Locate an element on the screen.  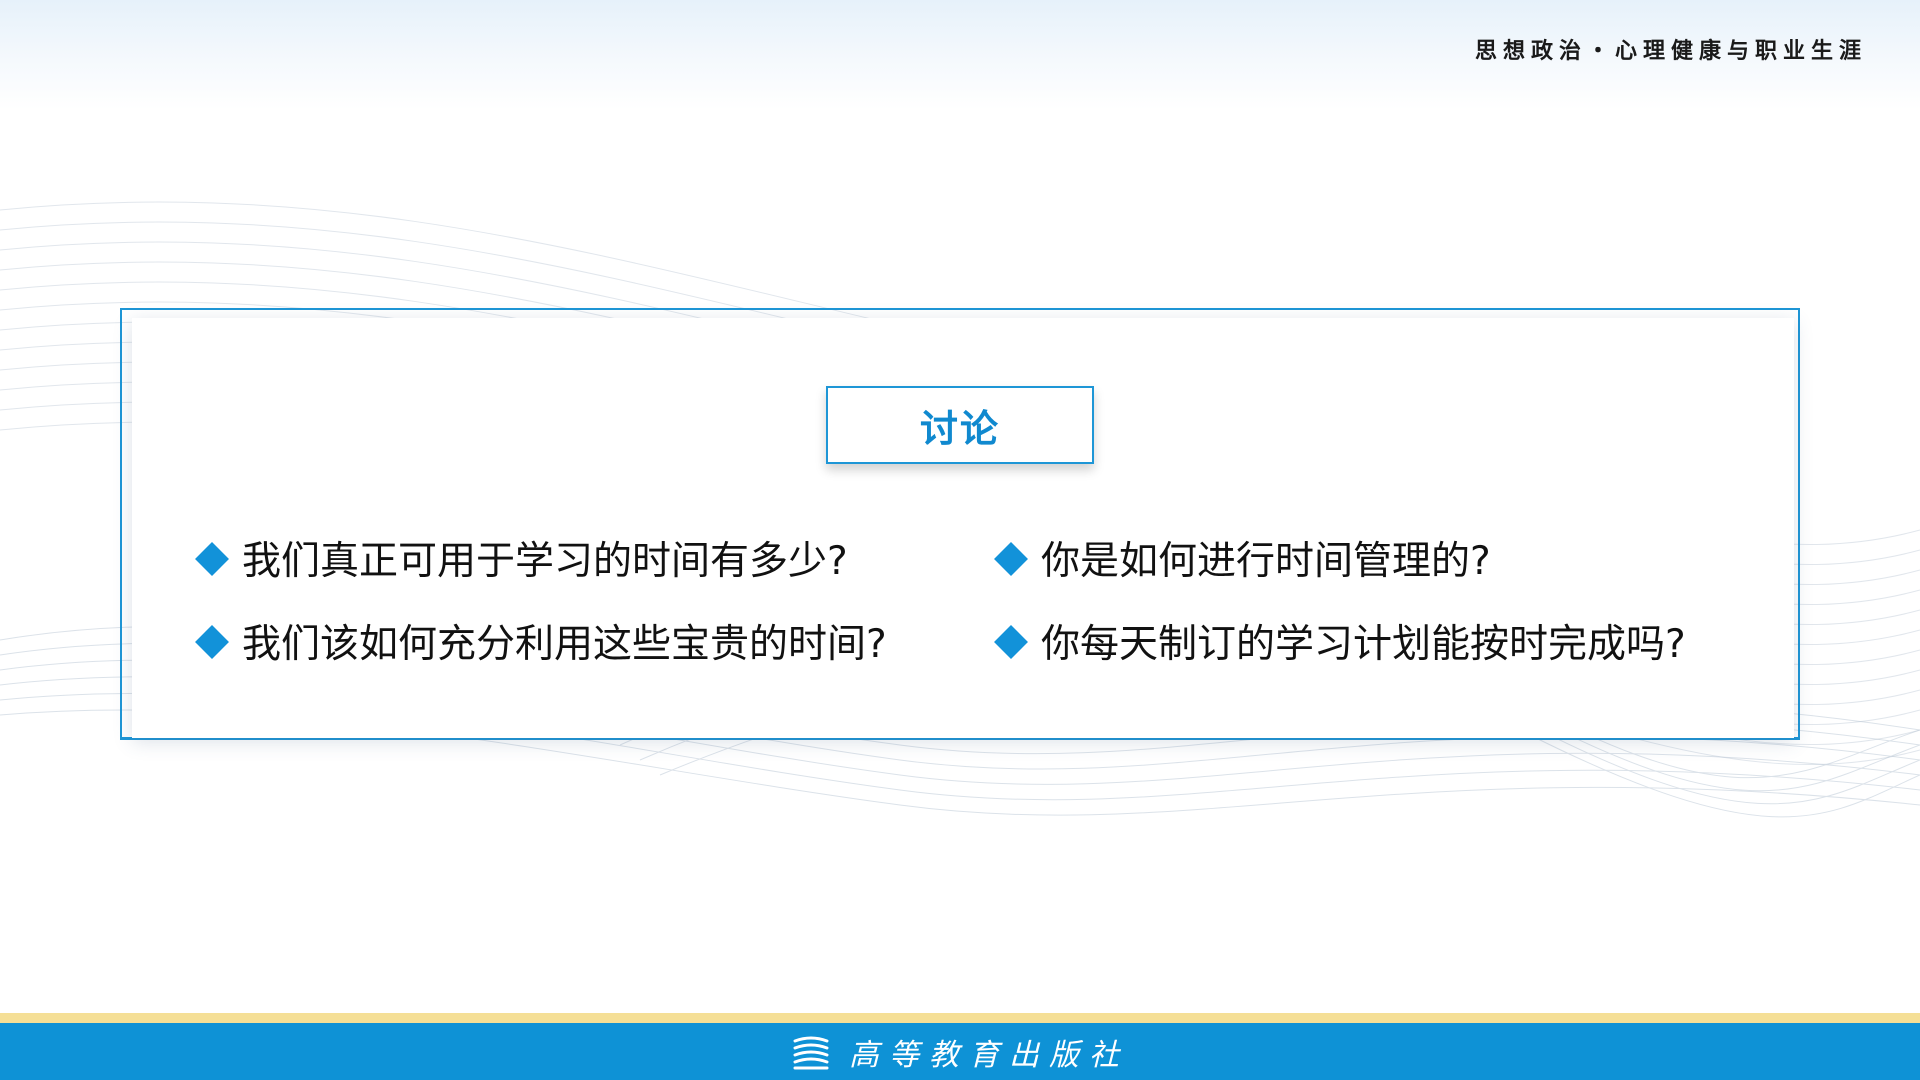
footer-bar: 高等教育出版社 is located at coordinates (960, 1051).